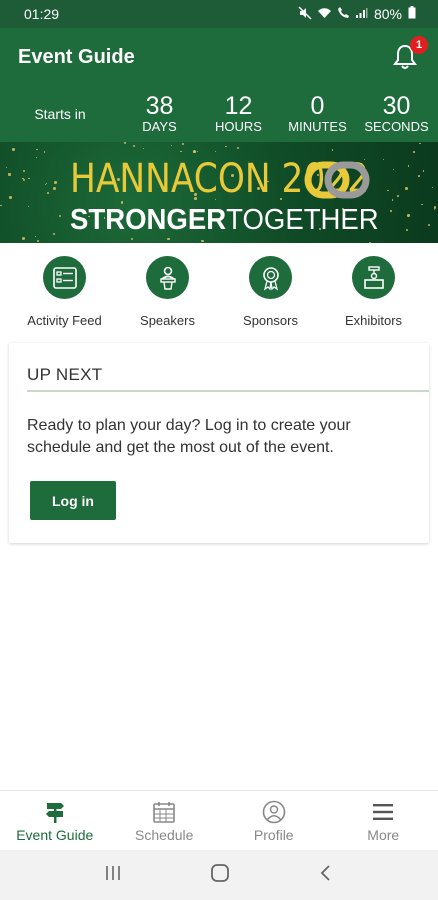  Describe the element at coordinates (383, 812) in the screenshot. I see `hamburger-icon` at that location.